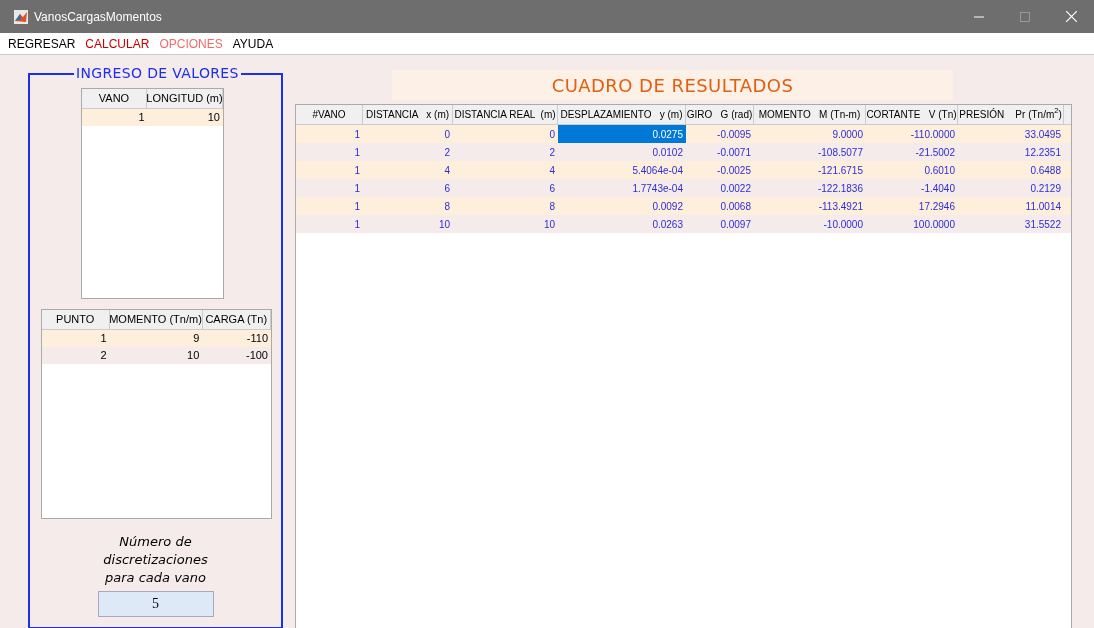  What do you see at coordinates (185, 98) in the screenshot?
I see `column-header: LONGITUD (m)` at bounding box center [185, 98].